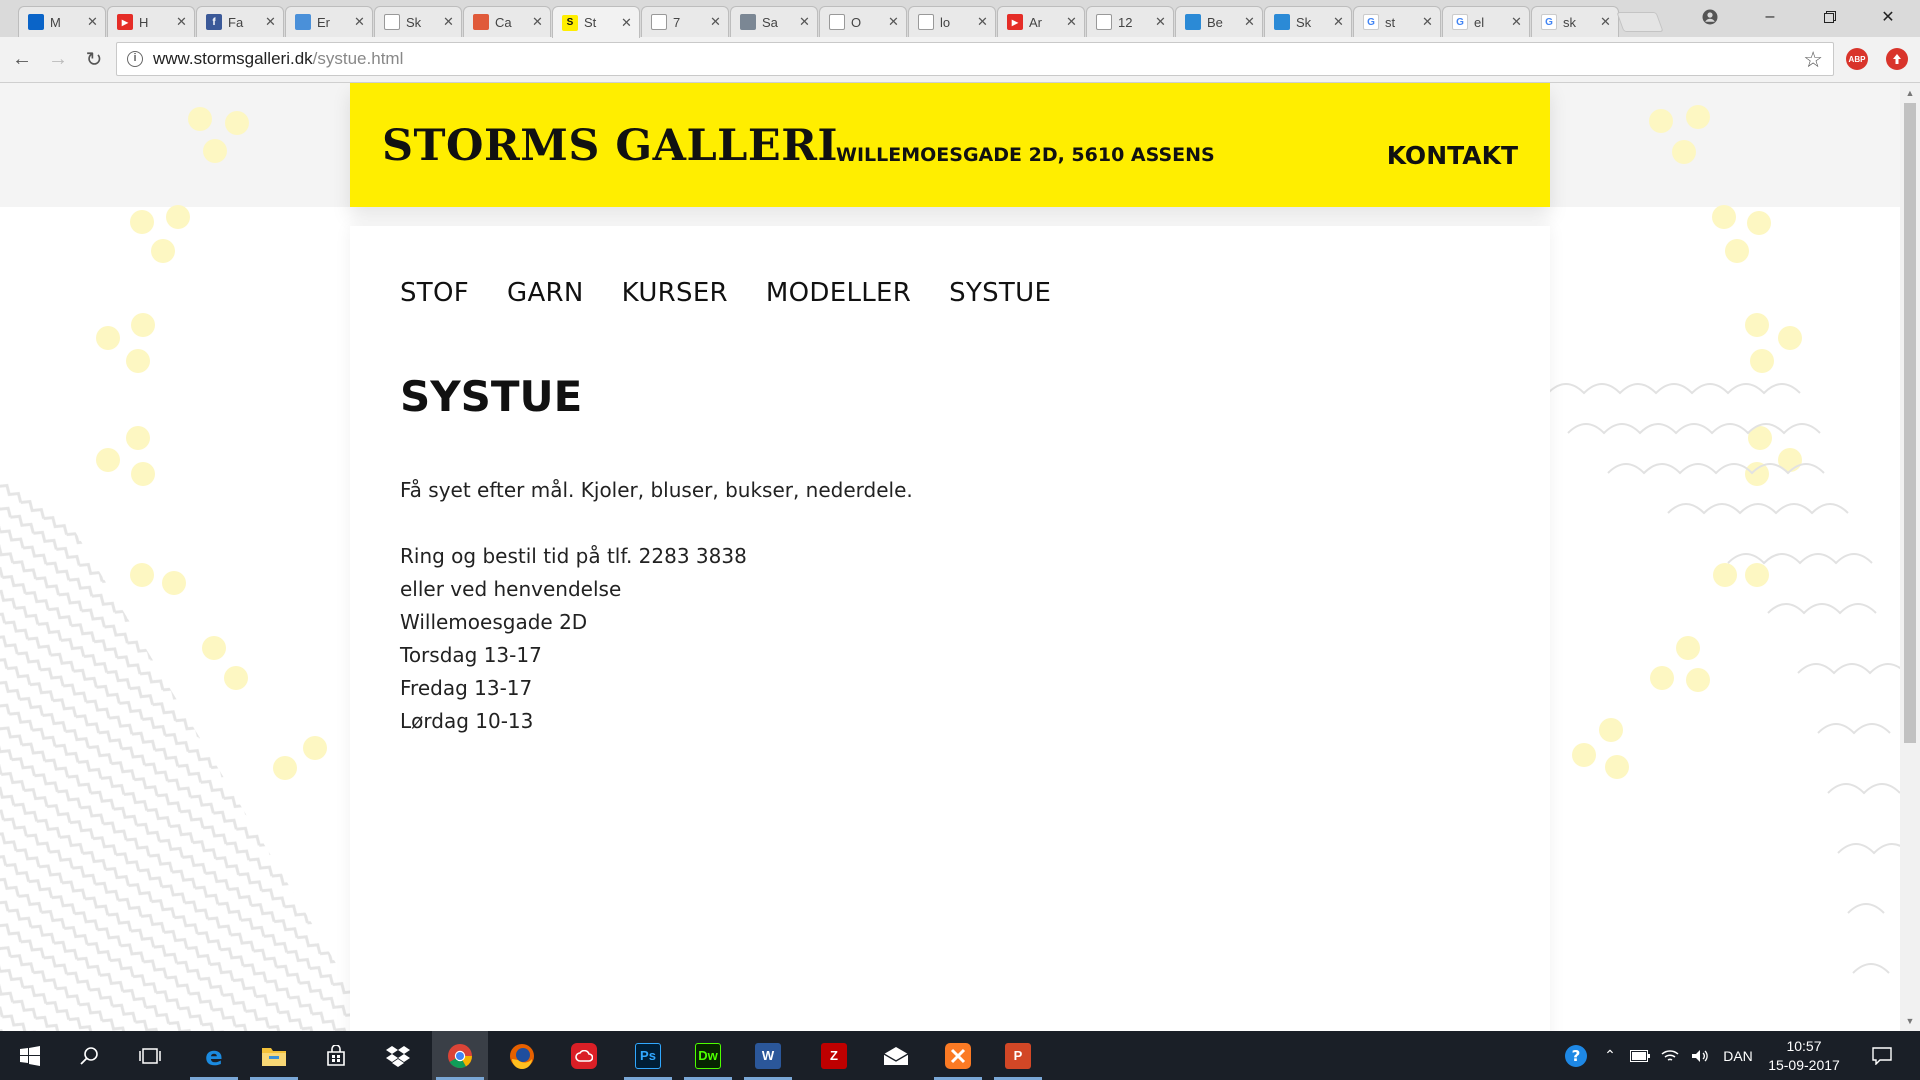  Describe the element at coordinates (1910, 93) in the screenshot. I see `scroll-up-icon: ▲` at that location.